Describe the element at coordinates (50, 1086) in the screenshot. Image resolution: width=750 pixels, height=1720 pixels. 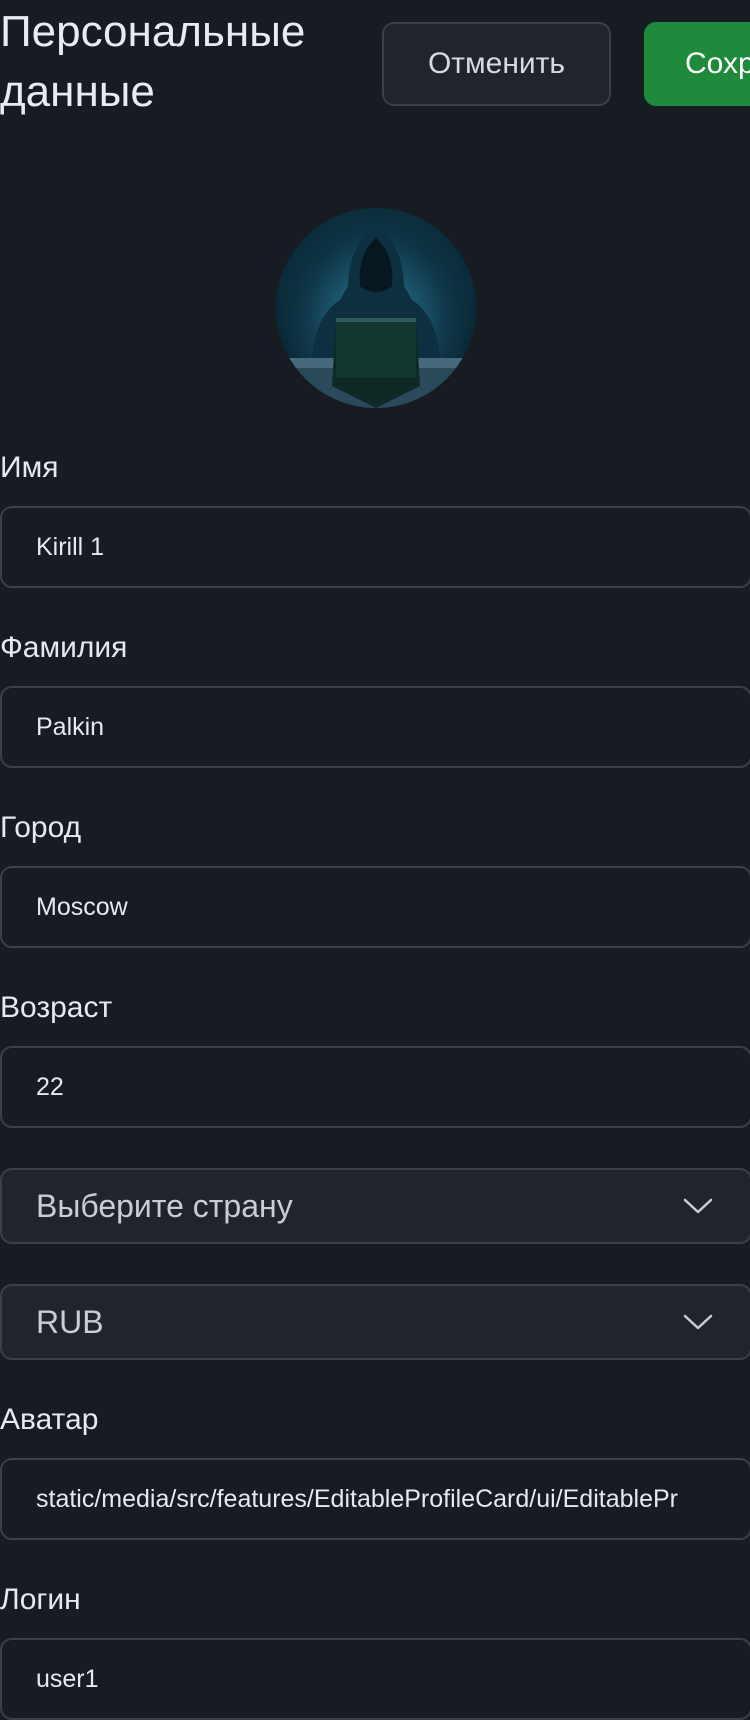
I see `age-value: 22` at that location.